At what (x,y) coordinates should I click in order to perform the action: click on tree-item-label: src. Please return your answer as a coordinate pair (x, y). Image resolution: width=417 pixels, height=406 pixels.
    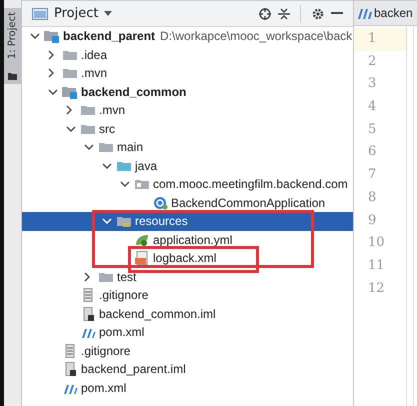
    Looking at the image, I should click on (107, 129).